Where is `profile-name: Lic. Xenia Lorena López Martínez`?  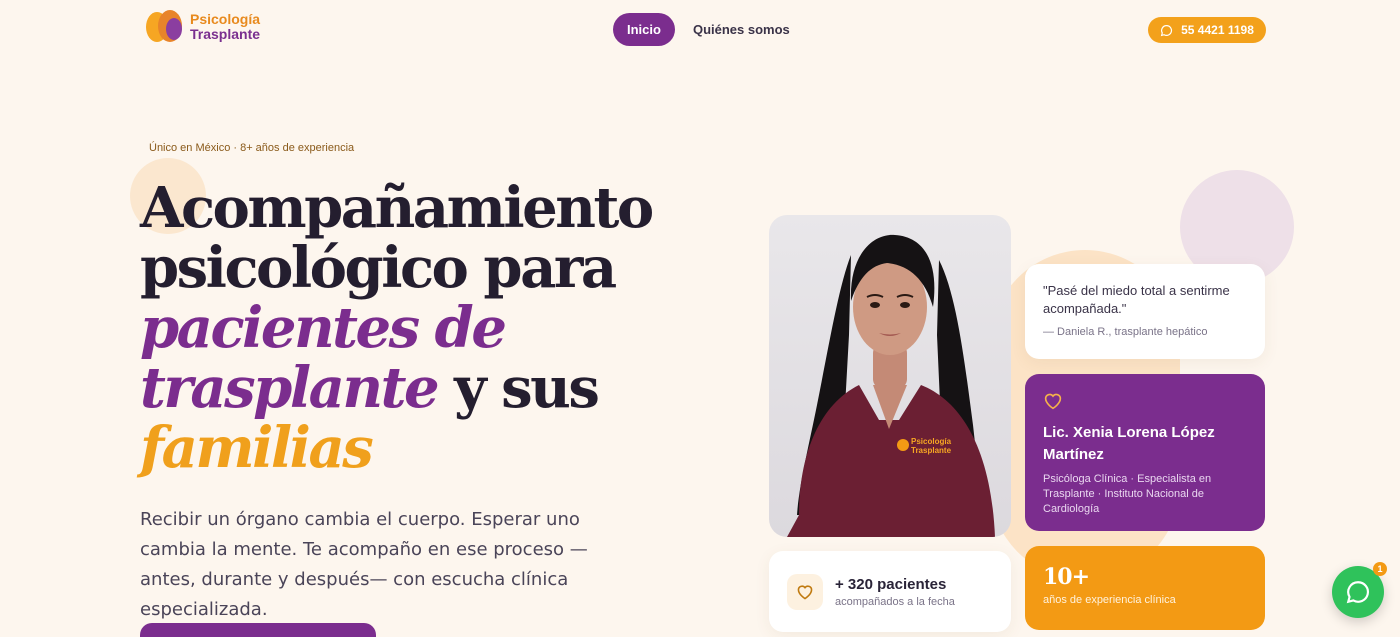 profile-name: Lic. Xenia Lorena López Martínez is located at coordinates (1129, 443).